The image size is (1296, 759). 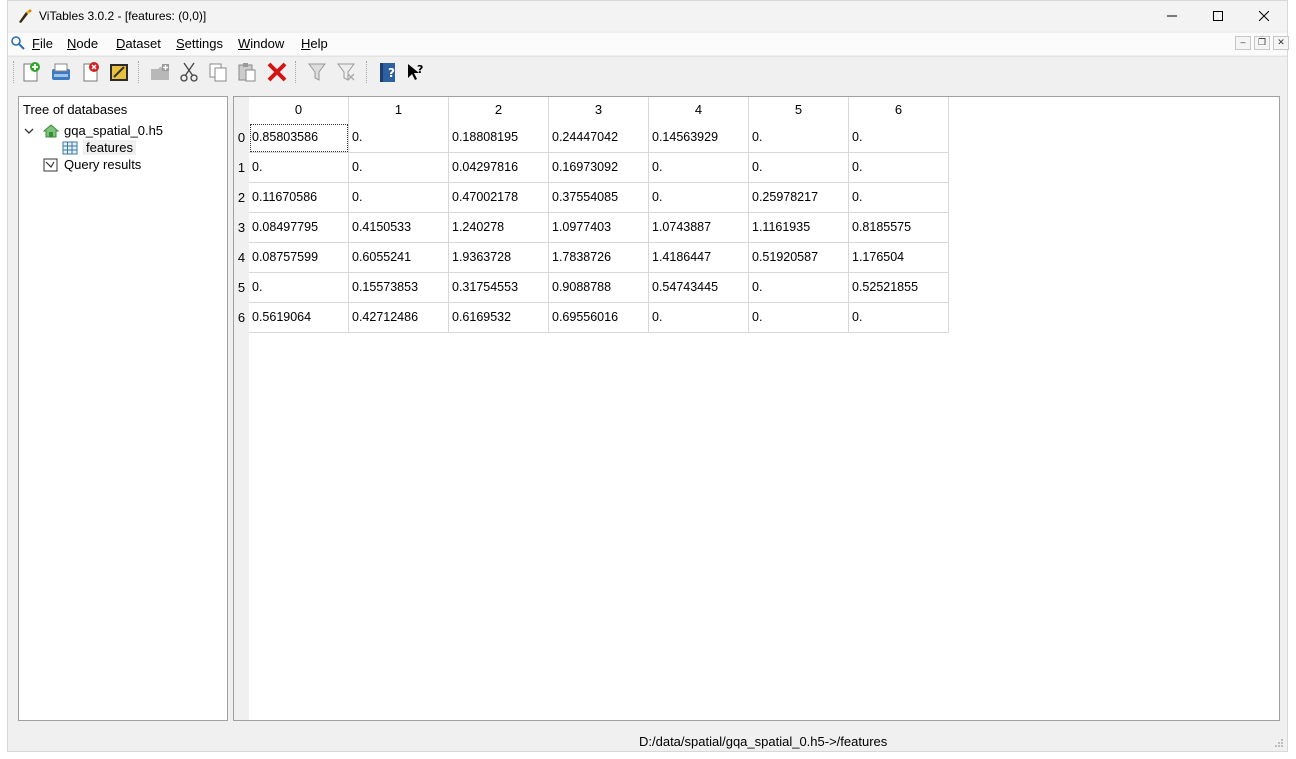 What do you see at coordinates (599, 198) in the screenshot?
I see `table-cell: 0.37554085` at bounding box center [599, 198].